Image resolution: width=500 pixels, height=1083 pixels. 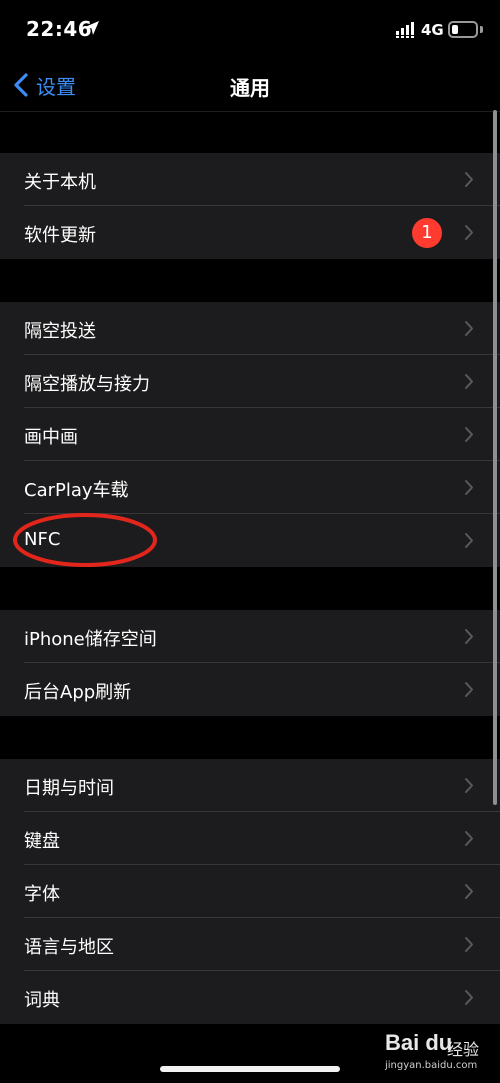 I want to click on network-type: 4G, so click(x=432, y=30).